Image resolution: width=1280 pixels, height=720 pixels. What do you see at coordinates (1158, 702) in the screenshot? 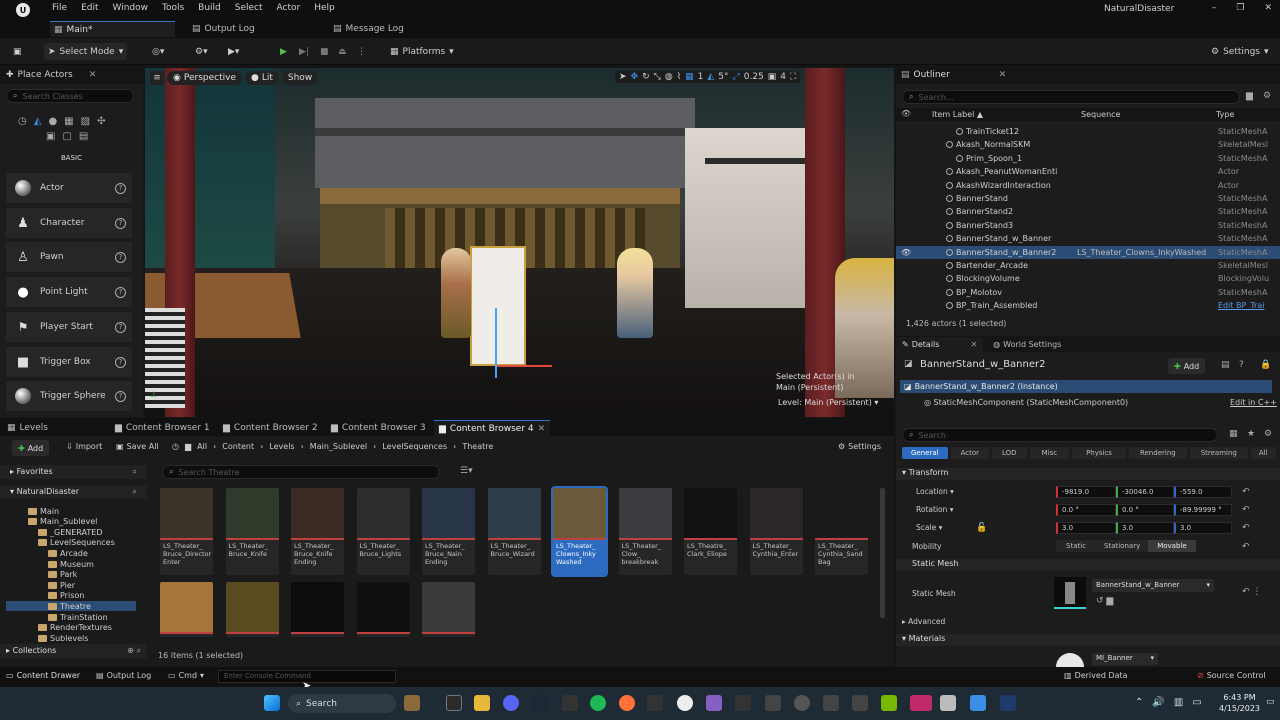
I see `volume-icon: 🔊` at bounding box center [1158, 702].